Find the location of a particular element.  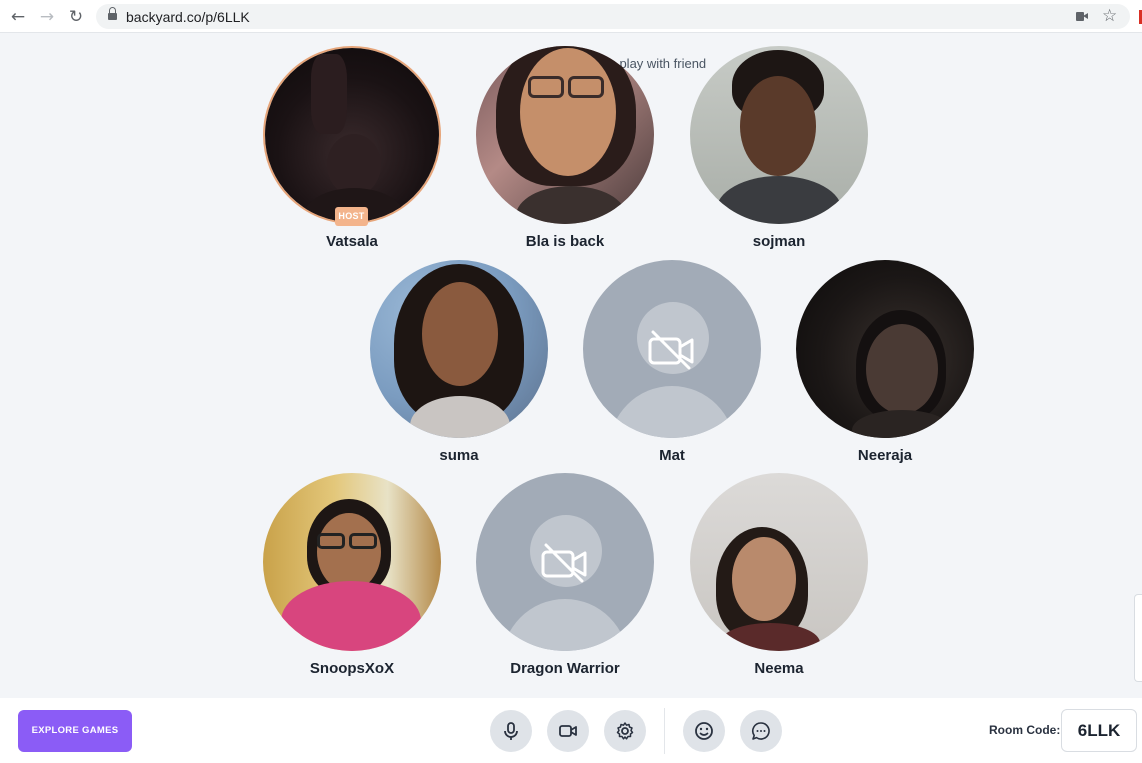

url-text: backyard.co/p/6LLK is located at coordinates (188, 17).